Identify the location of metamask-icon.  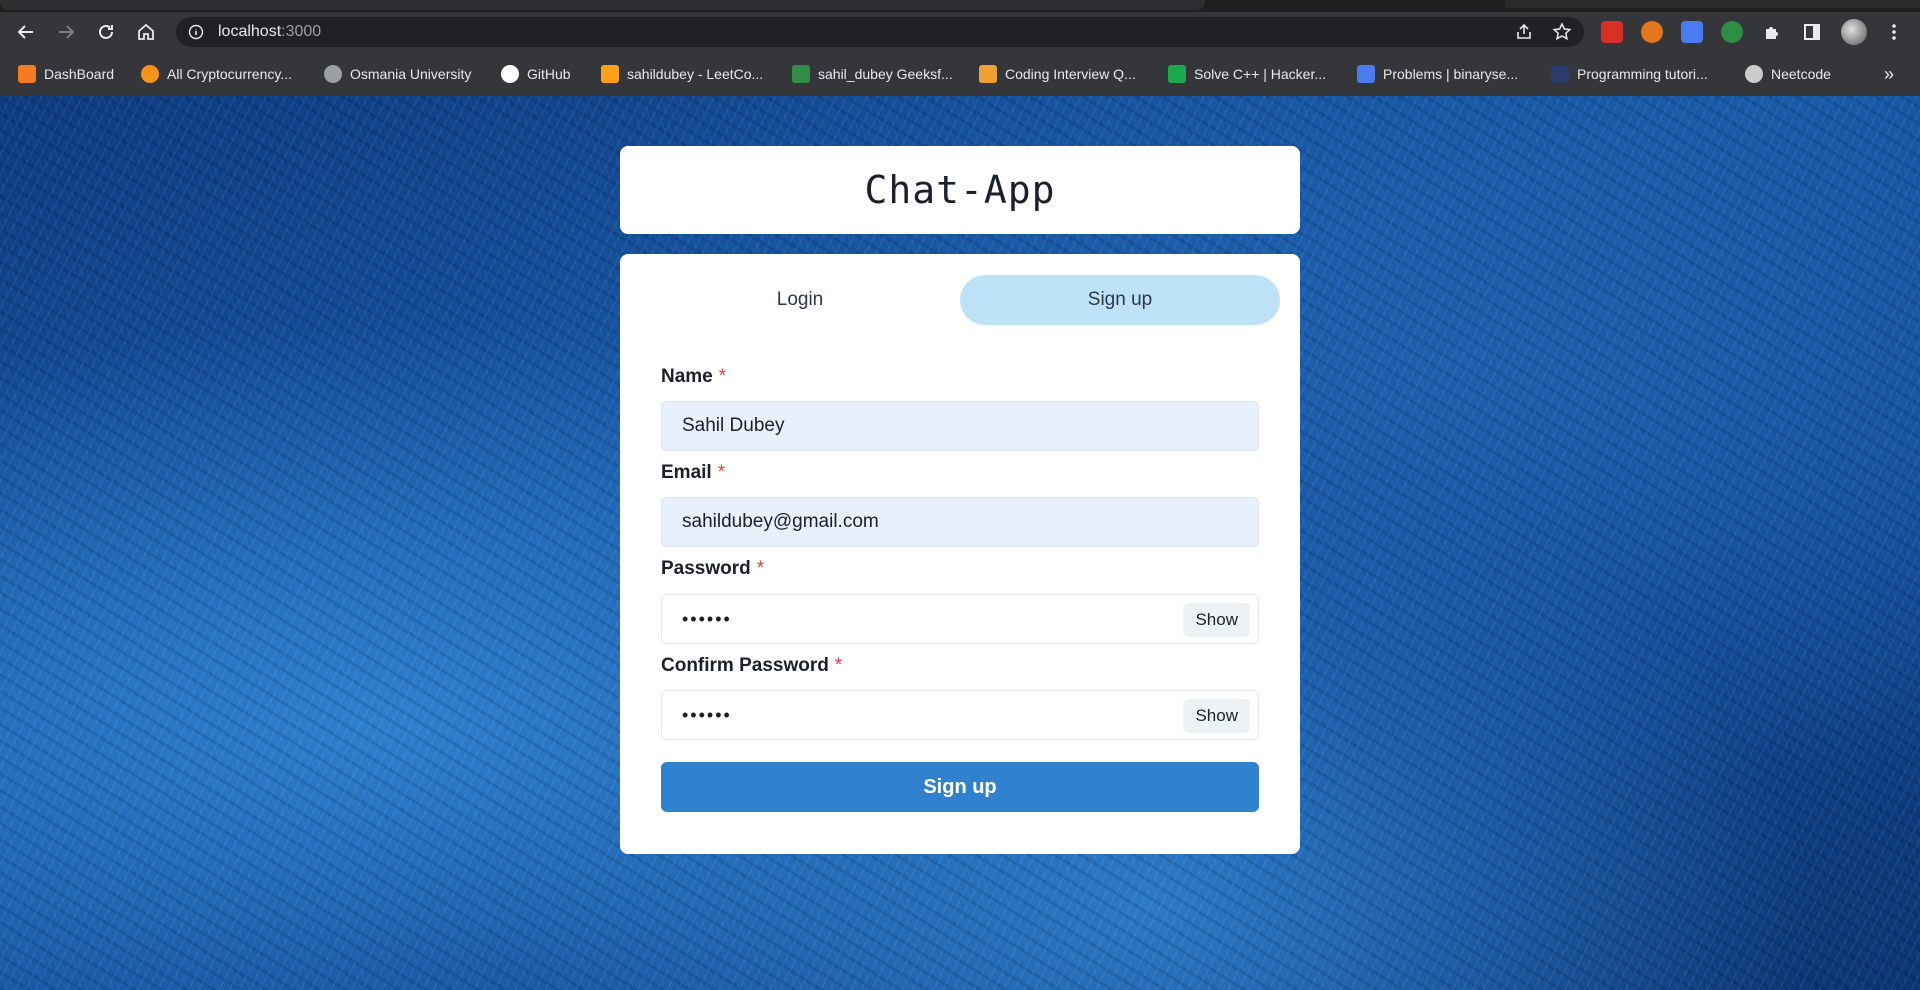
(1652, 32).